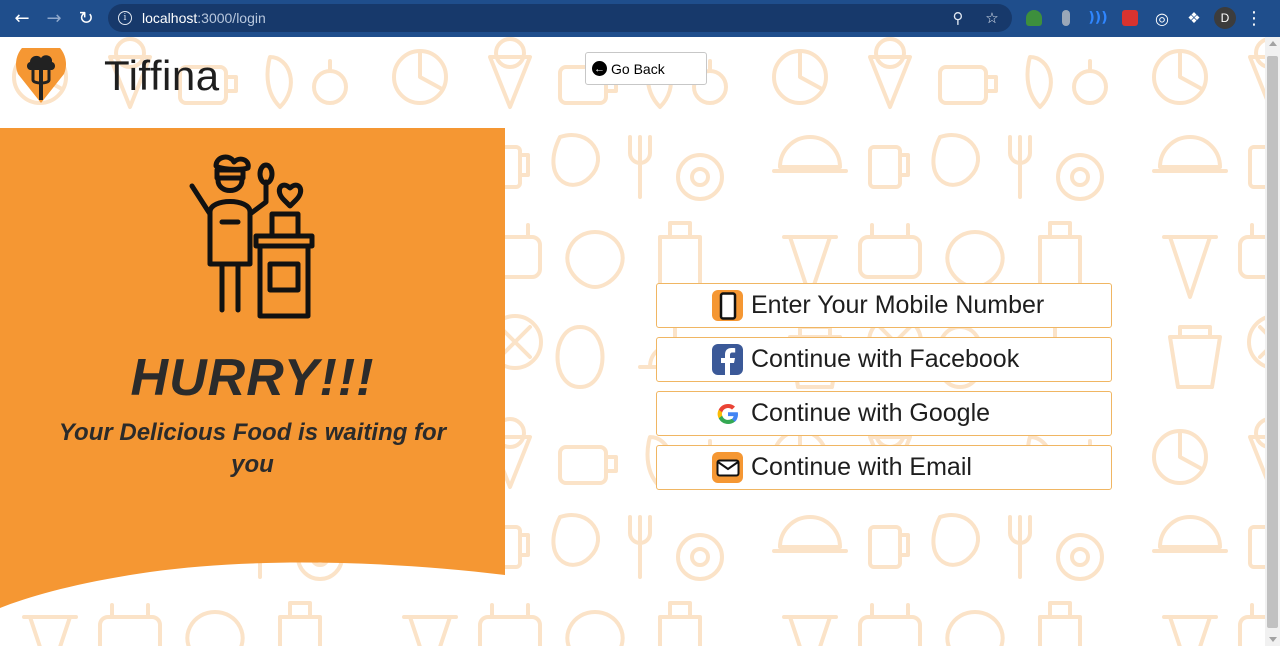 Image resolution: width=1280 pixels, height=646 pixels. I want to click on mobile-login-button: Enter Your Mobile Number, so click(884, 305).